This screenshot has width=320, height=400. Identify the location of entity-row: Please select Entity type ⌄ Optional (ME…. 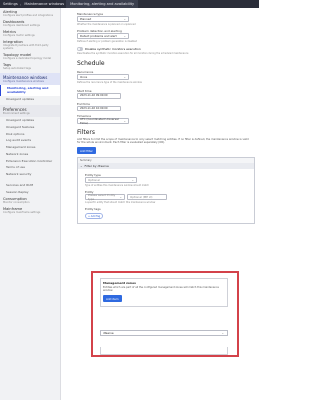
(168, 197).